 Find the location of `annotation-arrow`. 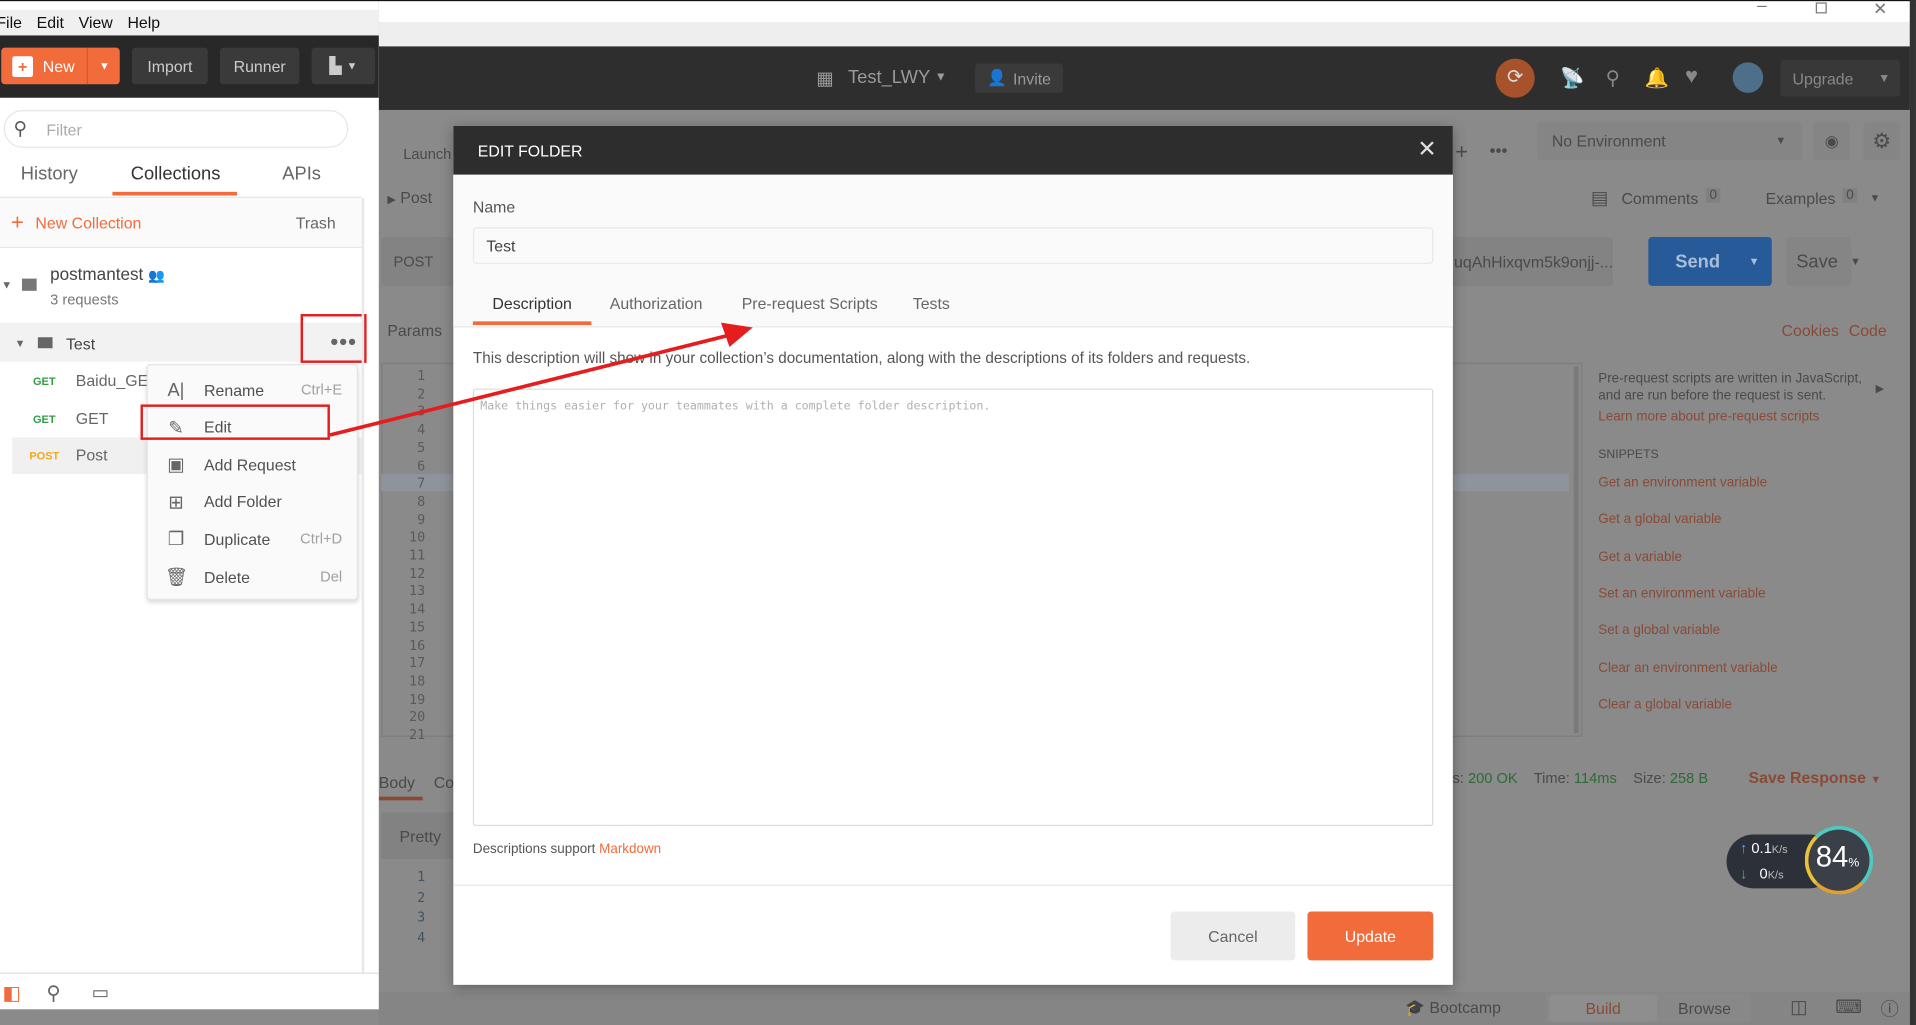

annotation-arrow is located at coordinates (541, 379).